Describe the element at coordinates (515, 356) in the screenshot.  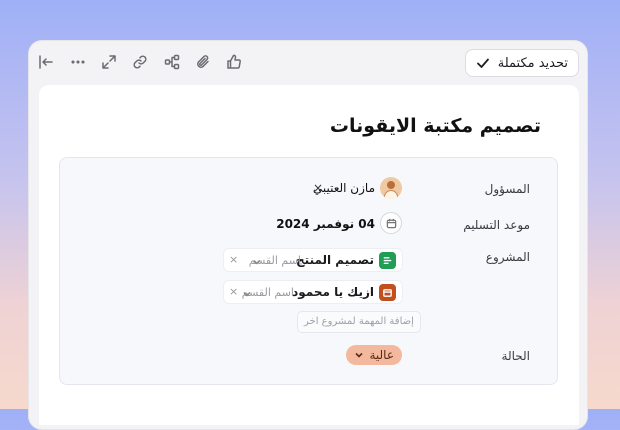
I see `status-label: الحالة` at that location.